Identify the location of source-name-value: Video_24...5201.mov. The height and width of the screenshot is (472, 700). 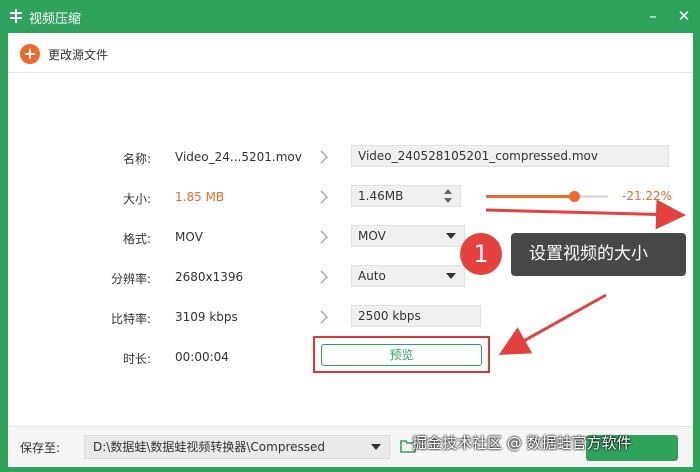
(238, 157).